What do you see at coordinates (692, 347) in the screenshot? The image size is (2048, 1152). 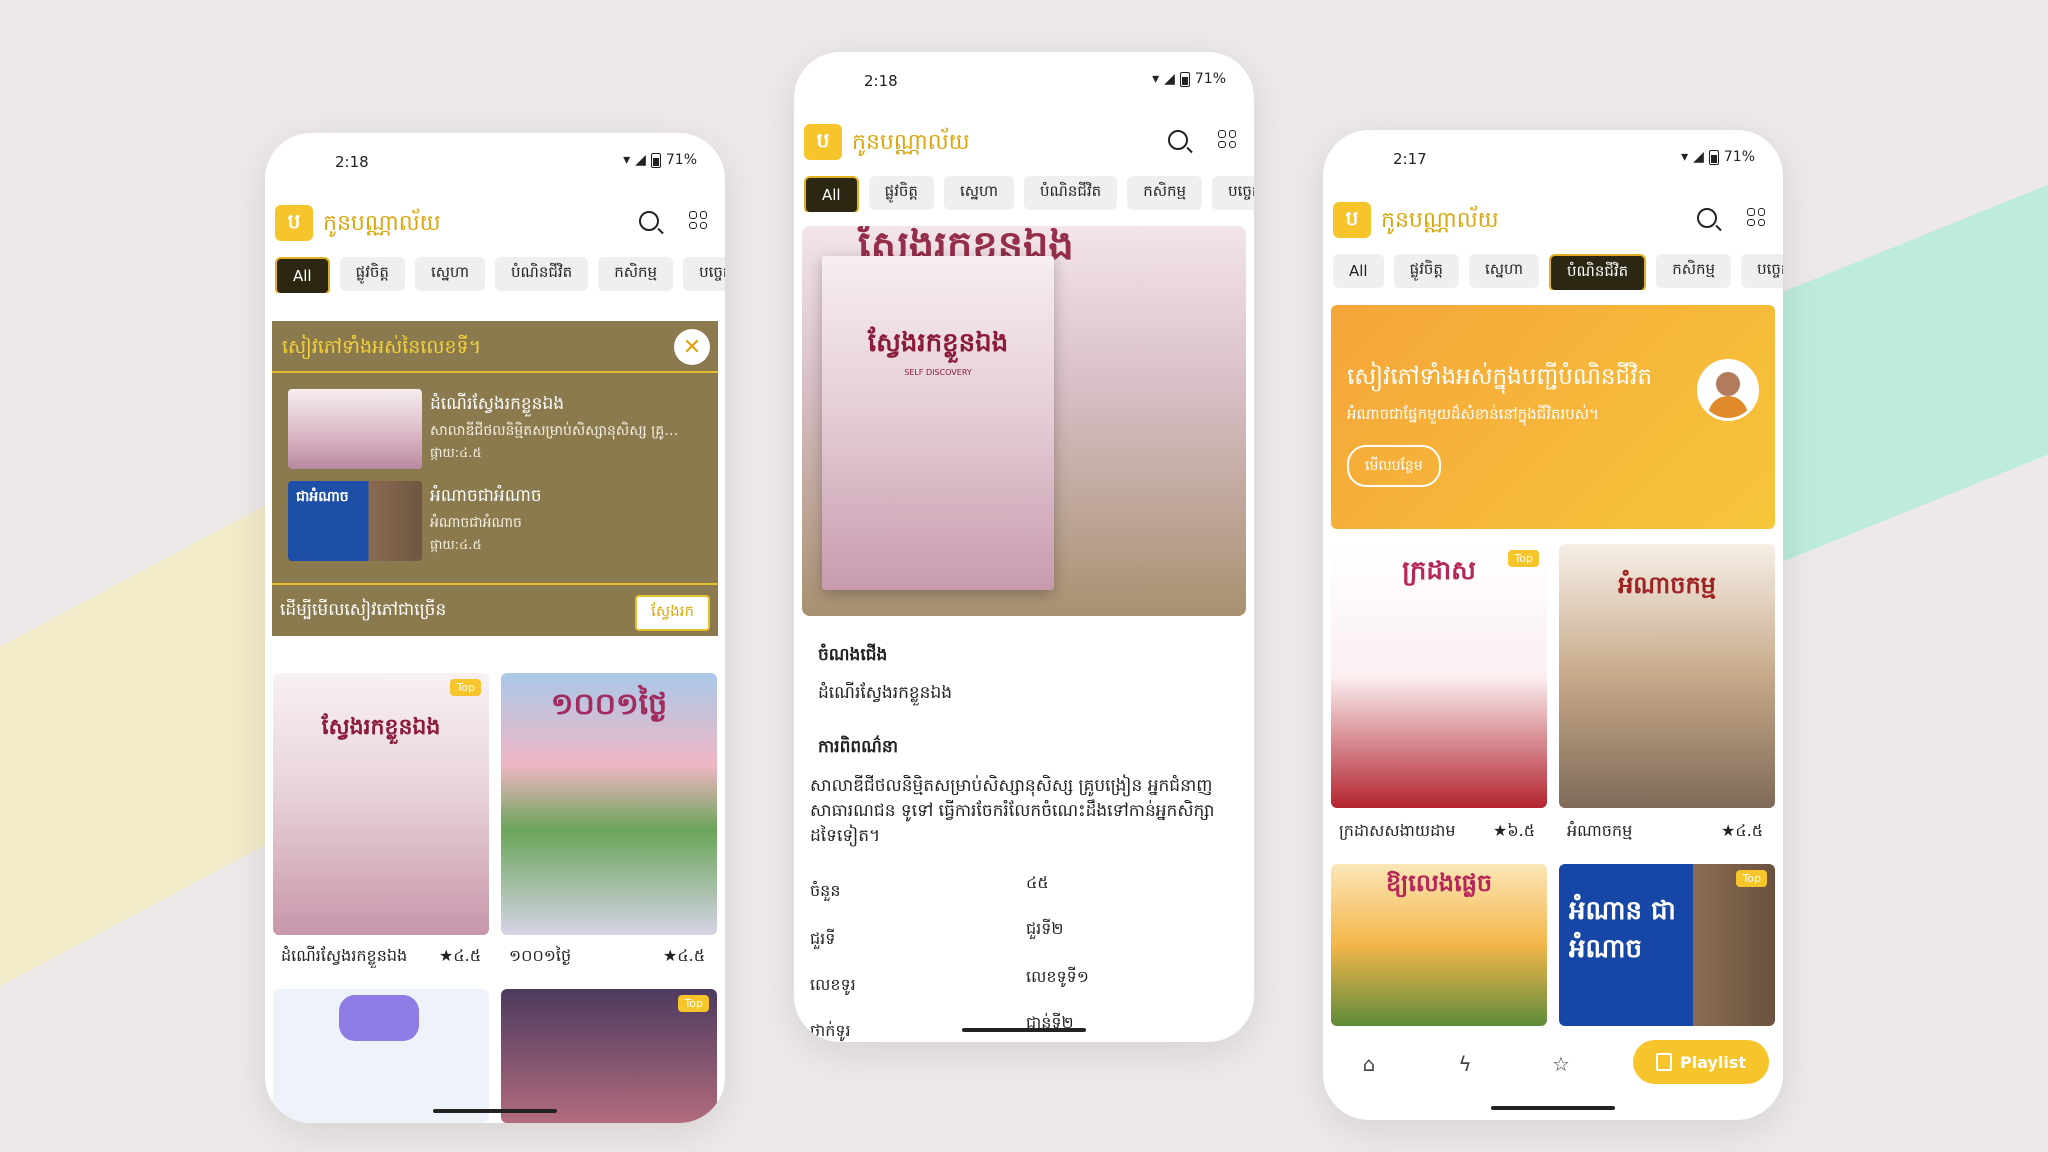 I see `close-icon: ✕` at bounding box center [692, 347].